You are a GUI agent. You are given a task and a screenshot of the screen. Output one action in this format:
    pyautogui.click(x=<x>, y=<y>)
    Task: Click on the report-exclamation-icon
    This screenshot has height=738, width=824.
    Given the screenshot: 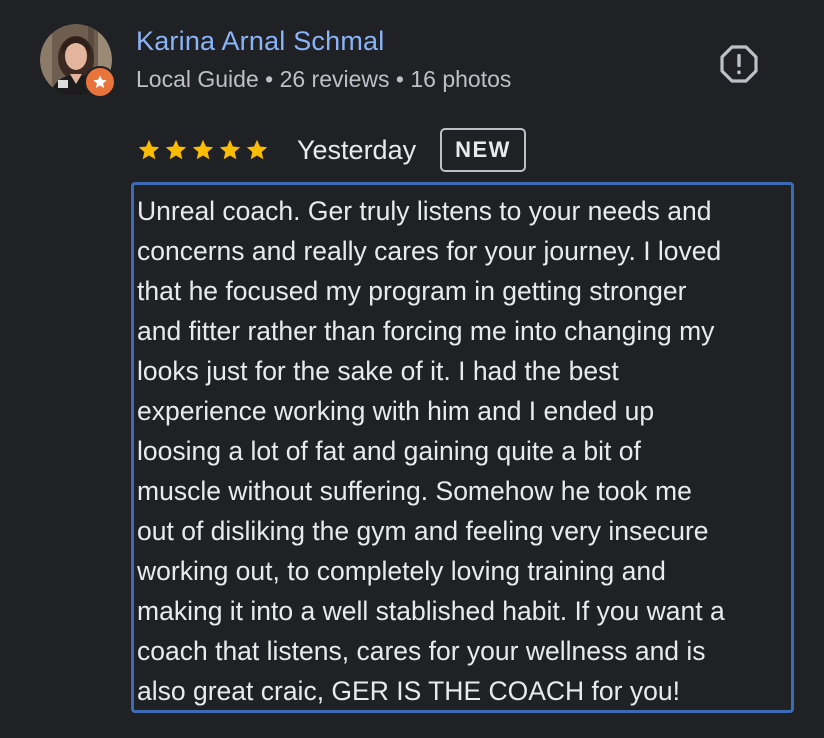 What is the action you would take?
    pyautogui.click(x=739, y=64)
    